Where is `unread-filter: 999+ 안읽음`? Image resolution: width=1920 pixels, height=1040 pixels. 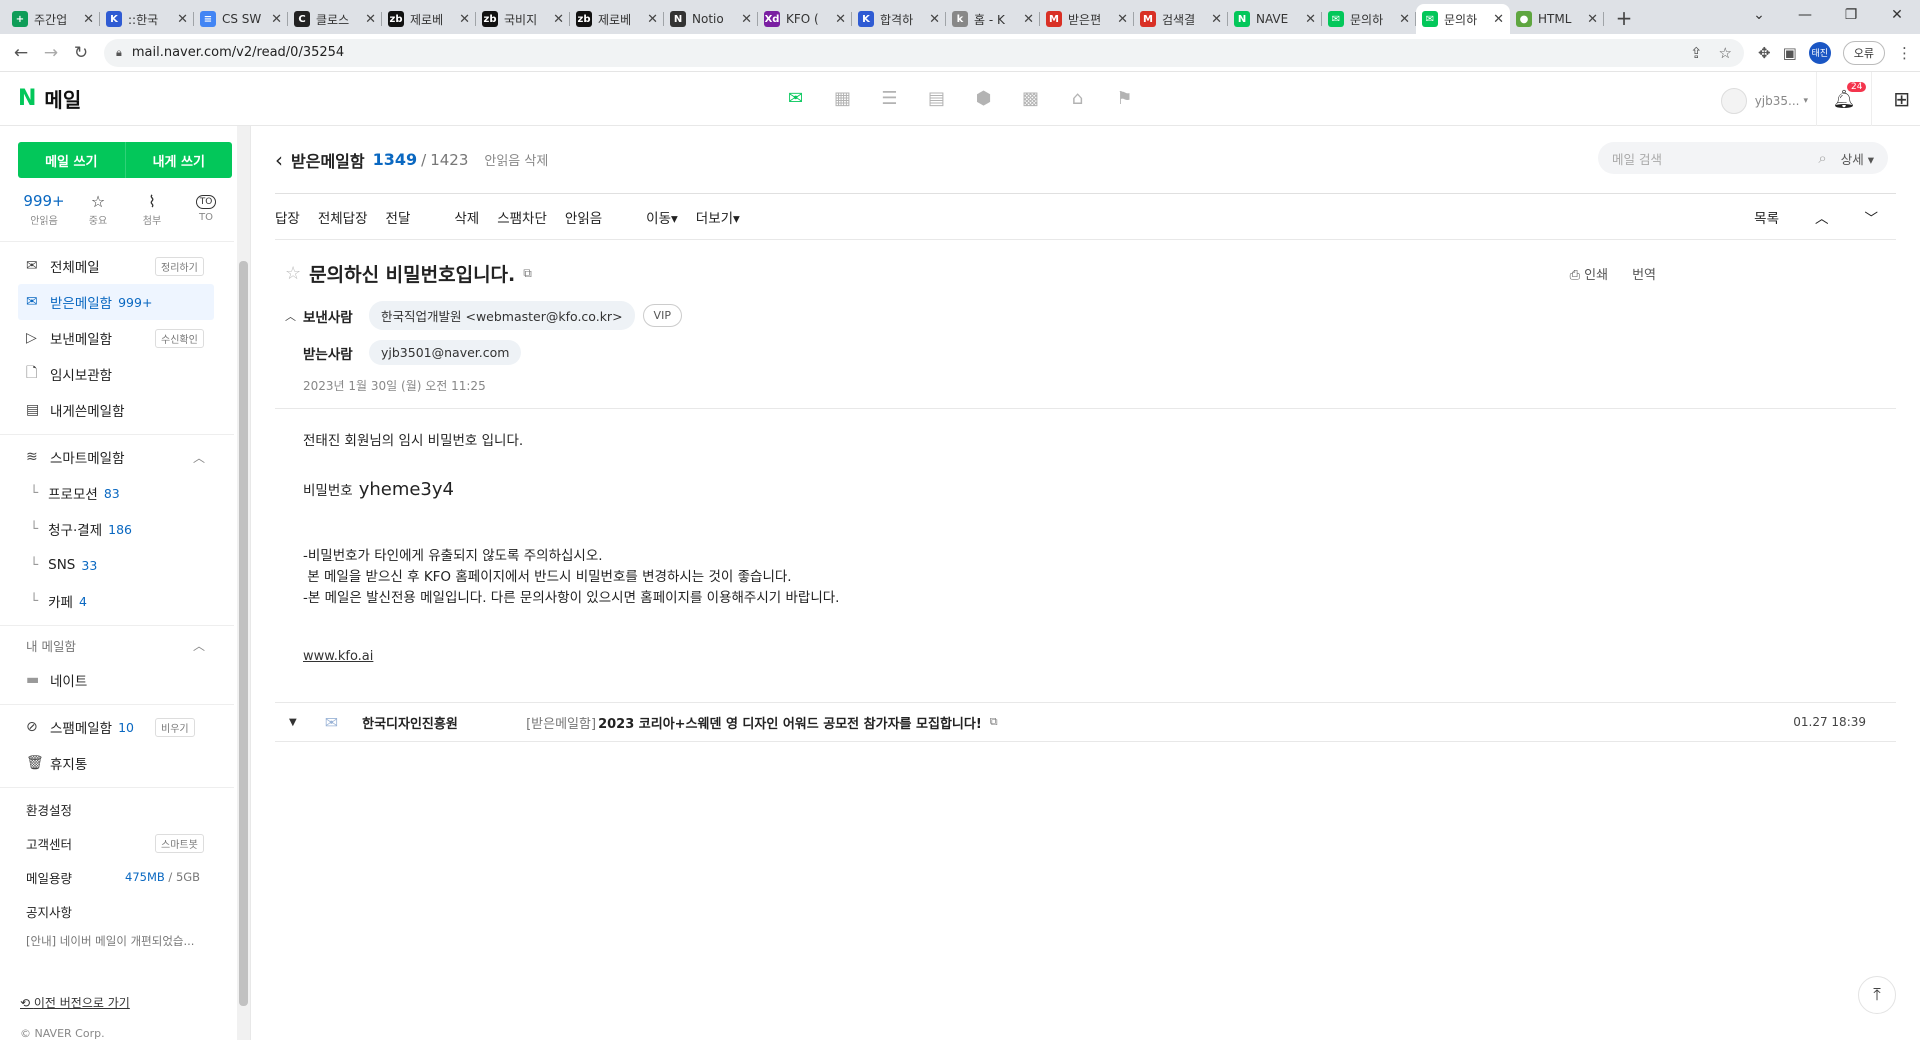
unread-filter: 999+ 안읽음 is located at coordinates (43, 209).